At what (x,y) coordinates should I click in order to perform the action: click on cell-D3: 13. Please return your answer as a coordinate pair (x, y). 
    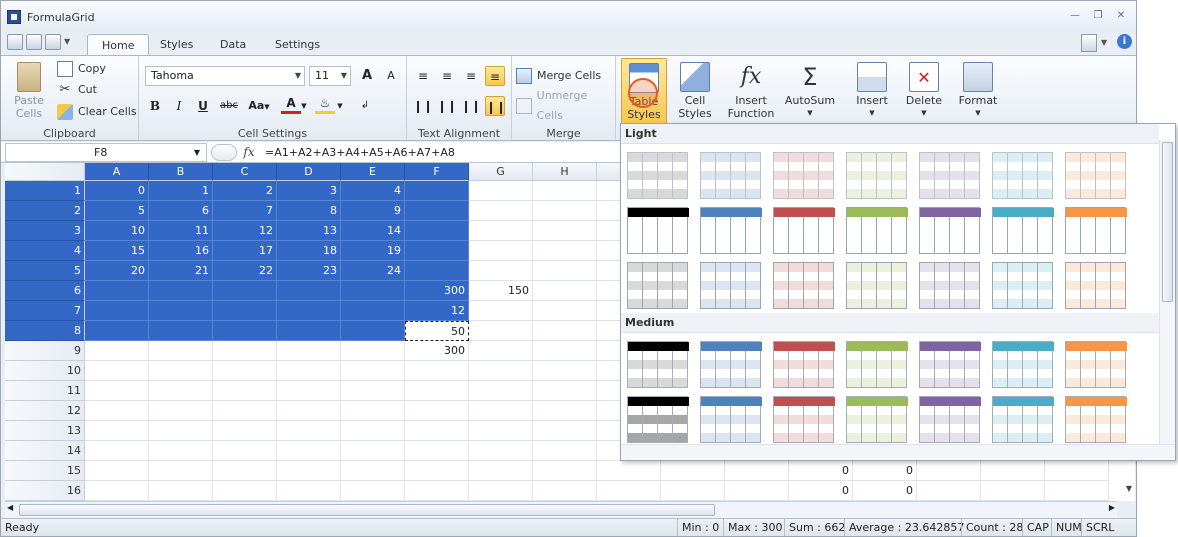
    Looking at the image, I should click on (309, 231).